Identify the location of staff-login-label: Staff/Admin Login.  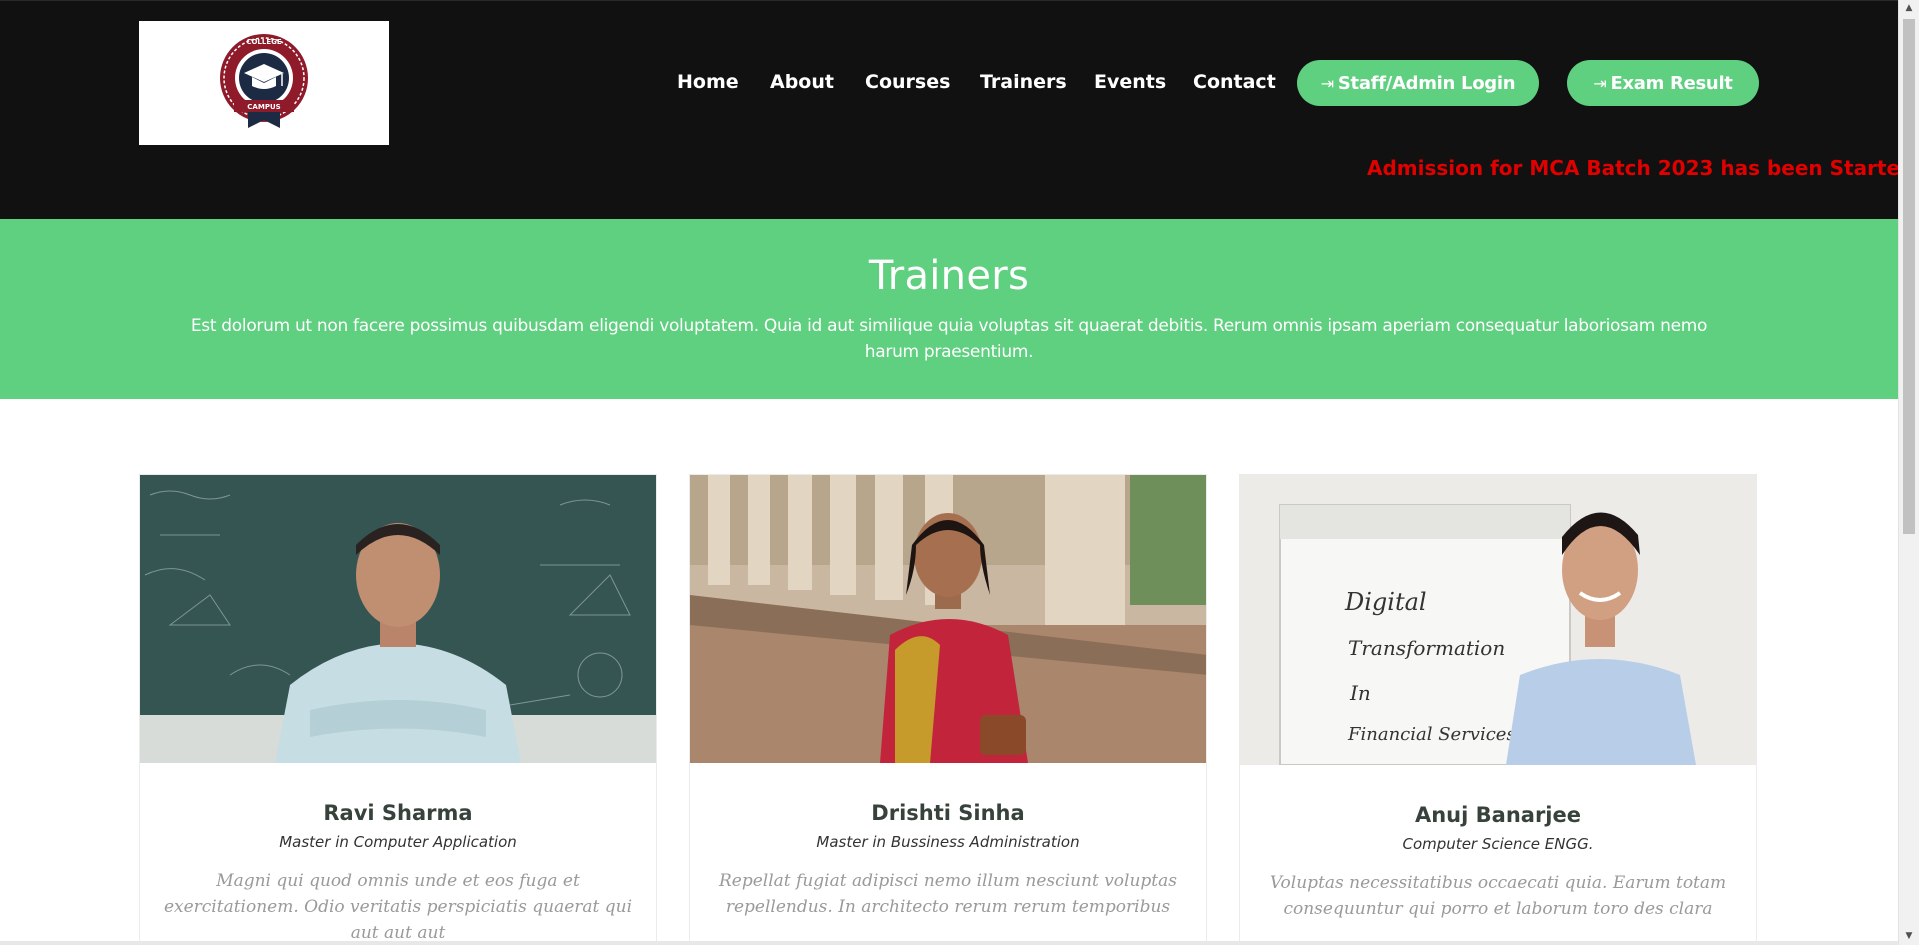
(1426, 83).